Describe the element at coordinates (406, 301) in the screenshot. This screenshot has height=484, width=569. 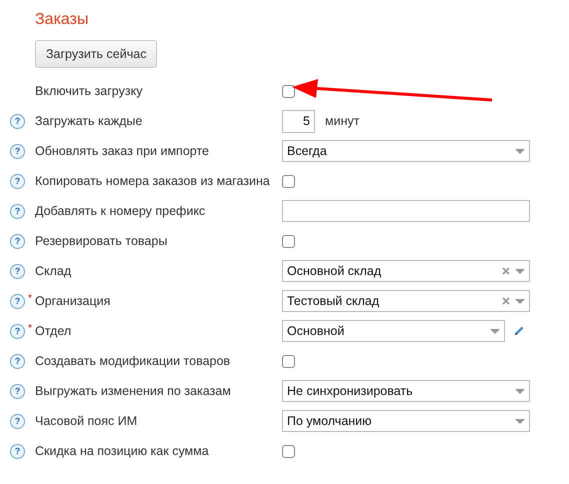
I see `select-field: Тестовый склад` at that location.